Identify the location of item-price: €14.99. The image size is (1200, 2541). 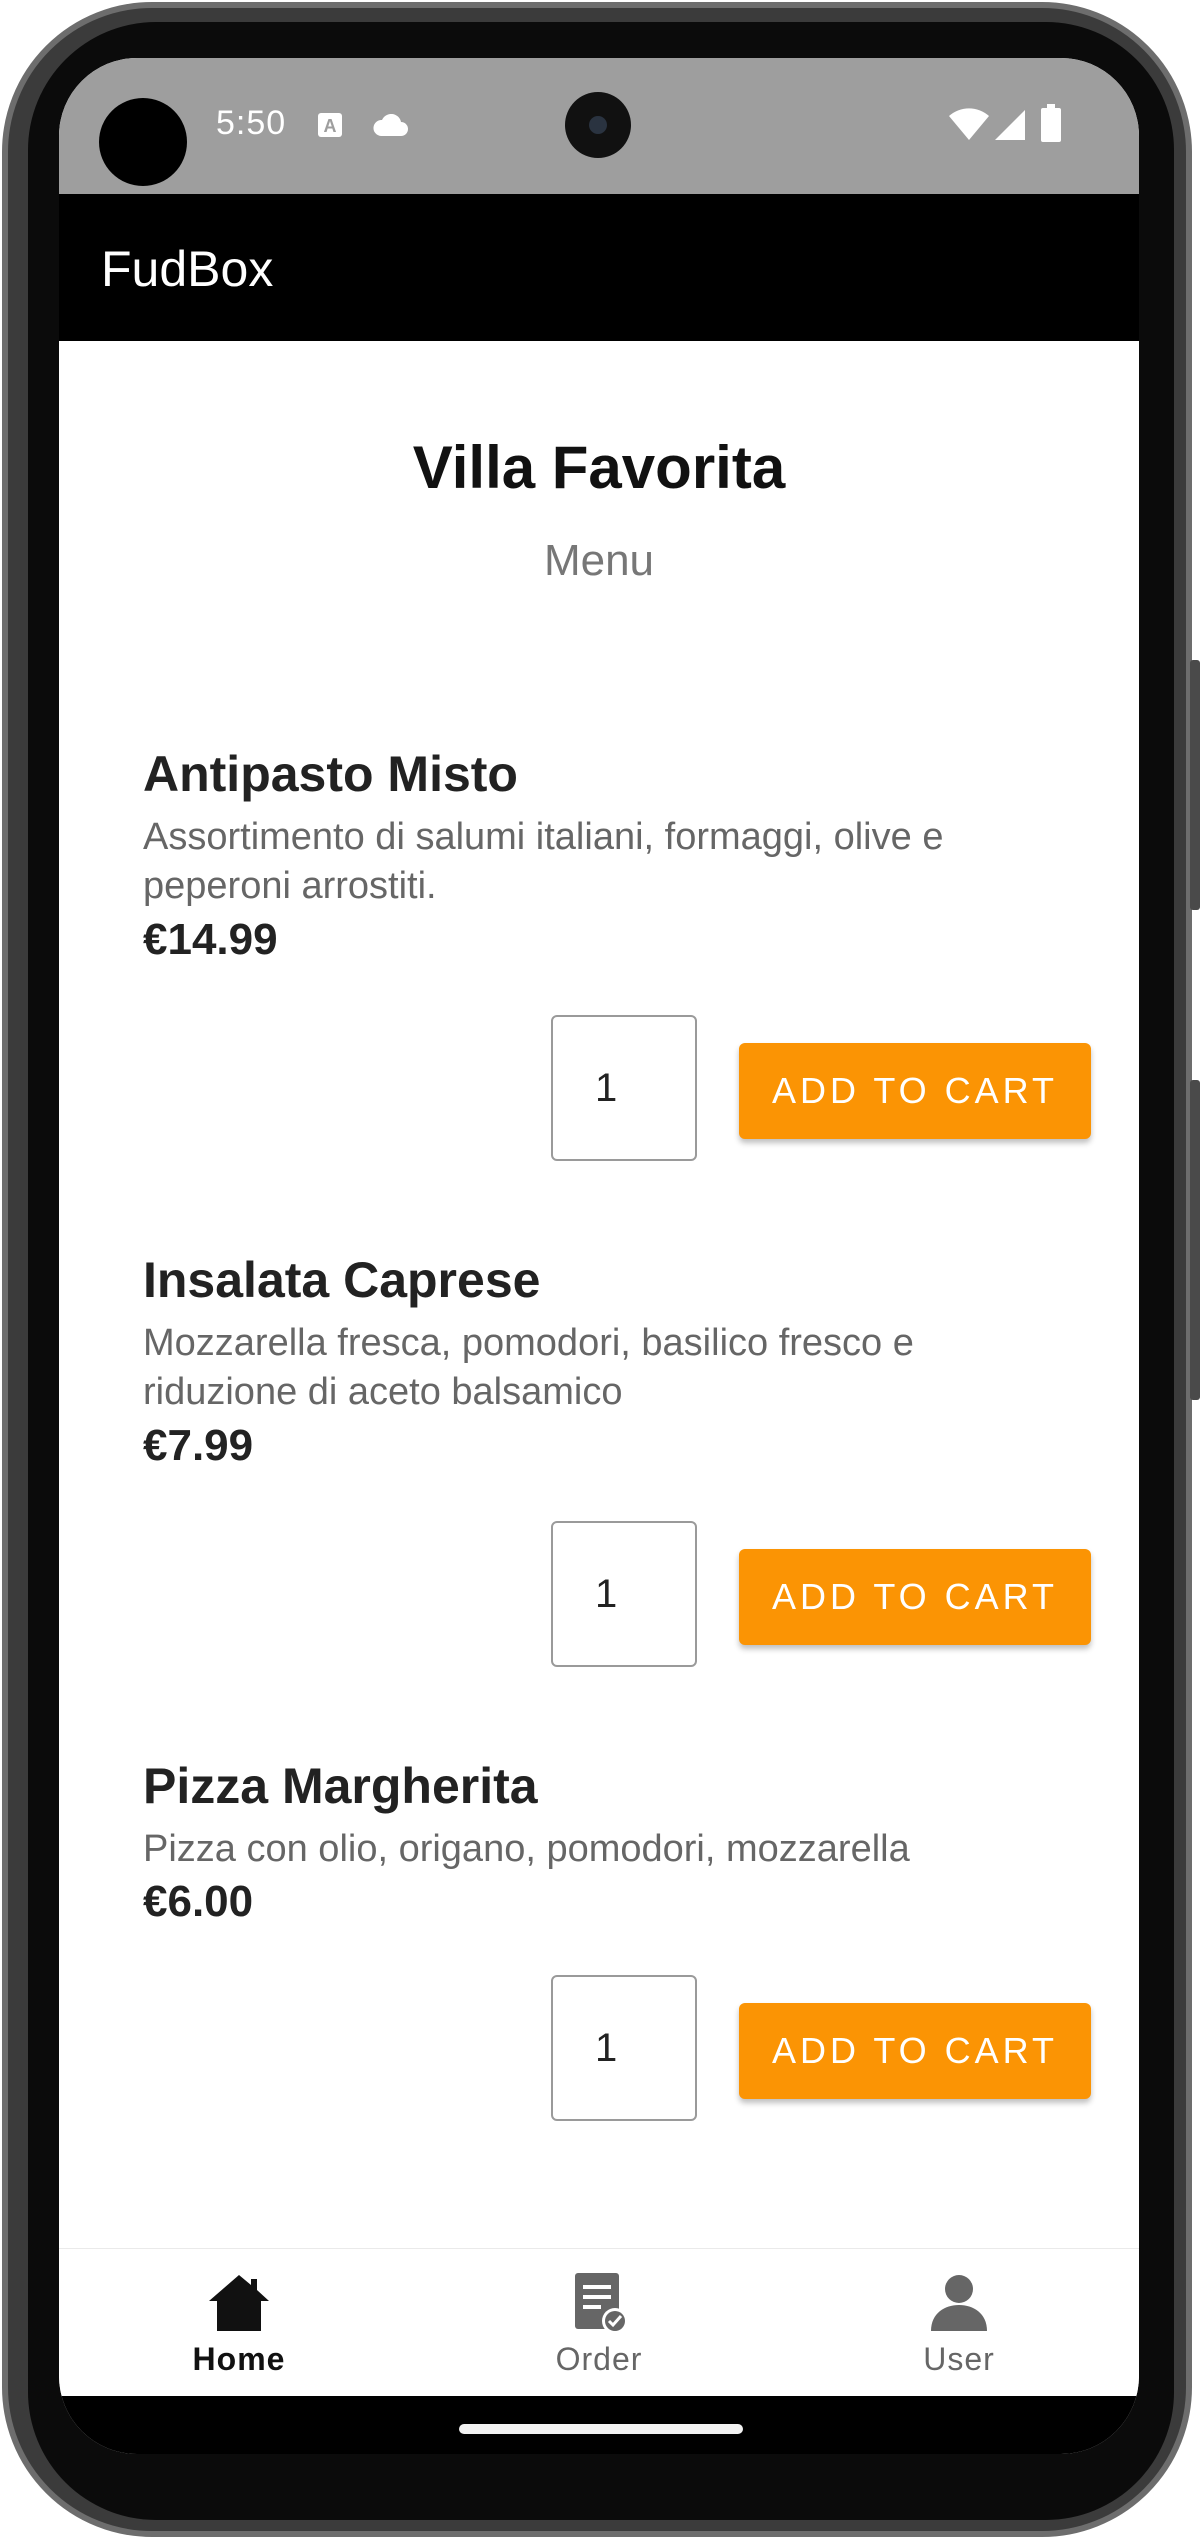
(210, 939).